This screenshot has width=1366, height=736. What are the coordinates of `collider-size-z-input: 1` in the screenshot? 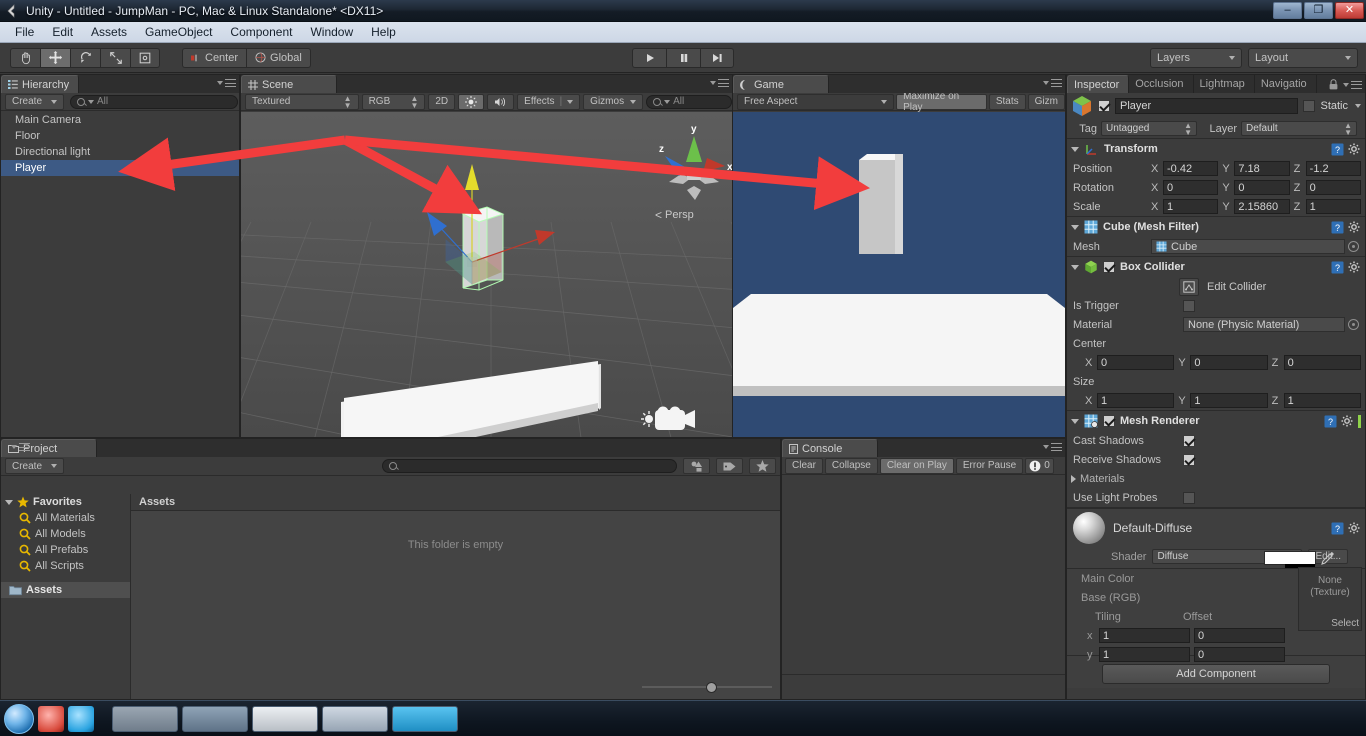 It's located at (1322, 400).